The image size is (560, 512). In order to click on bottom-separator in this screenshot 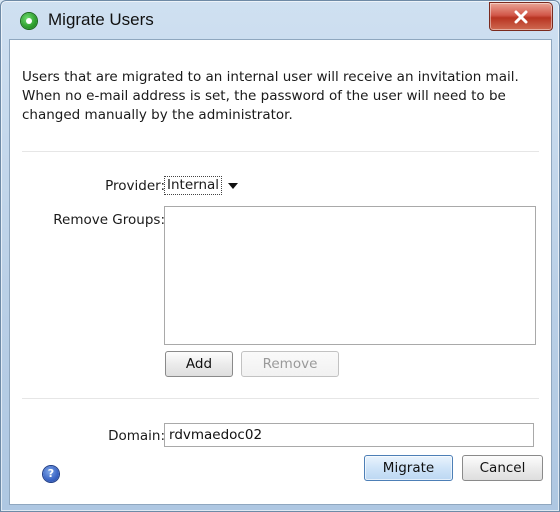, I will do `click(280, 398)`.